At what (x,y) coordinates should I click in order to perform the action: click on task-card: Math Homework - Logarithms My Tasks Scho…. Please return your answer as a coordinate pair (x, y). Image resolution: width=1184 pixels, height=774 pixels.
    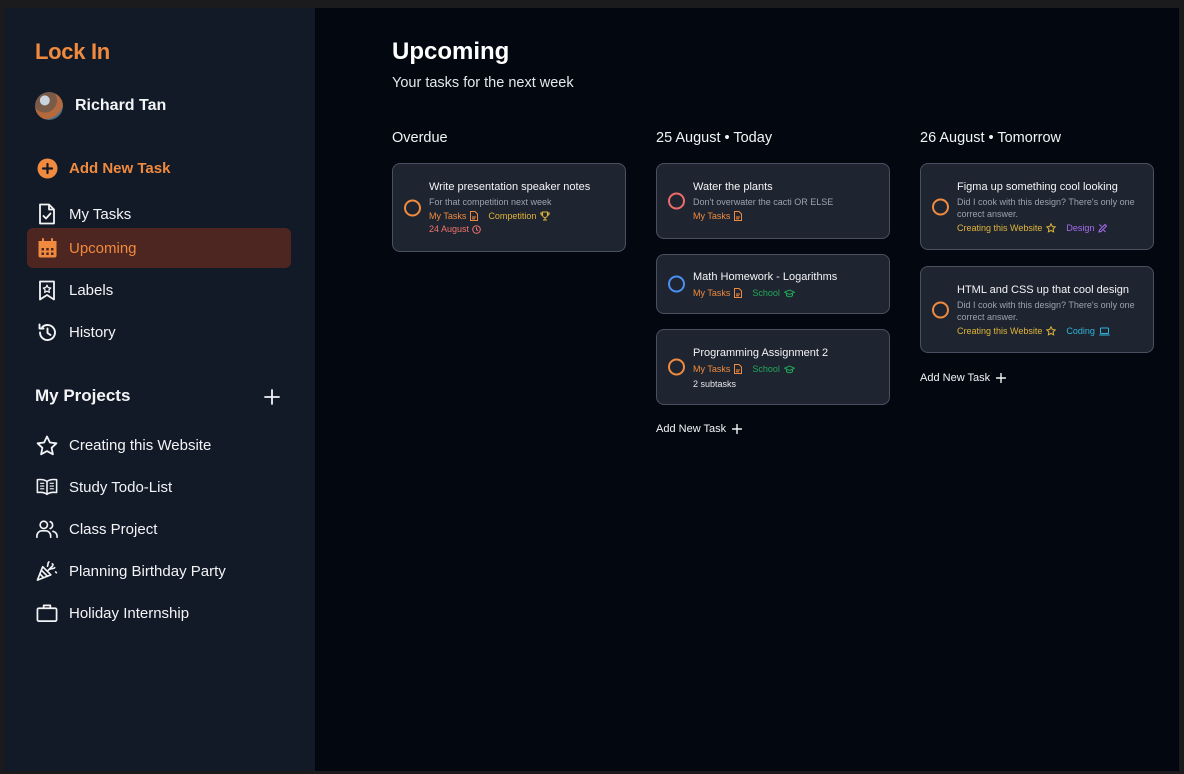
    Looking at the image, I should click on (773, 284).